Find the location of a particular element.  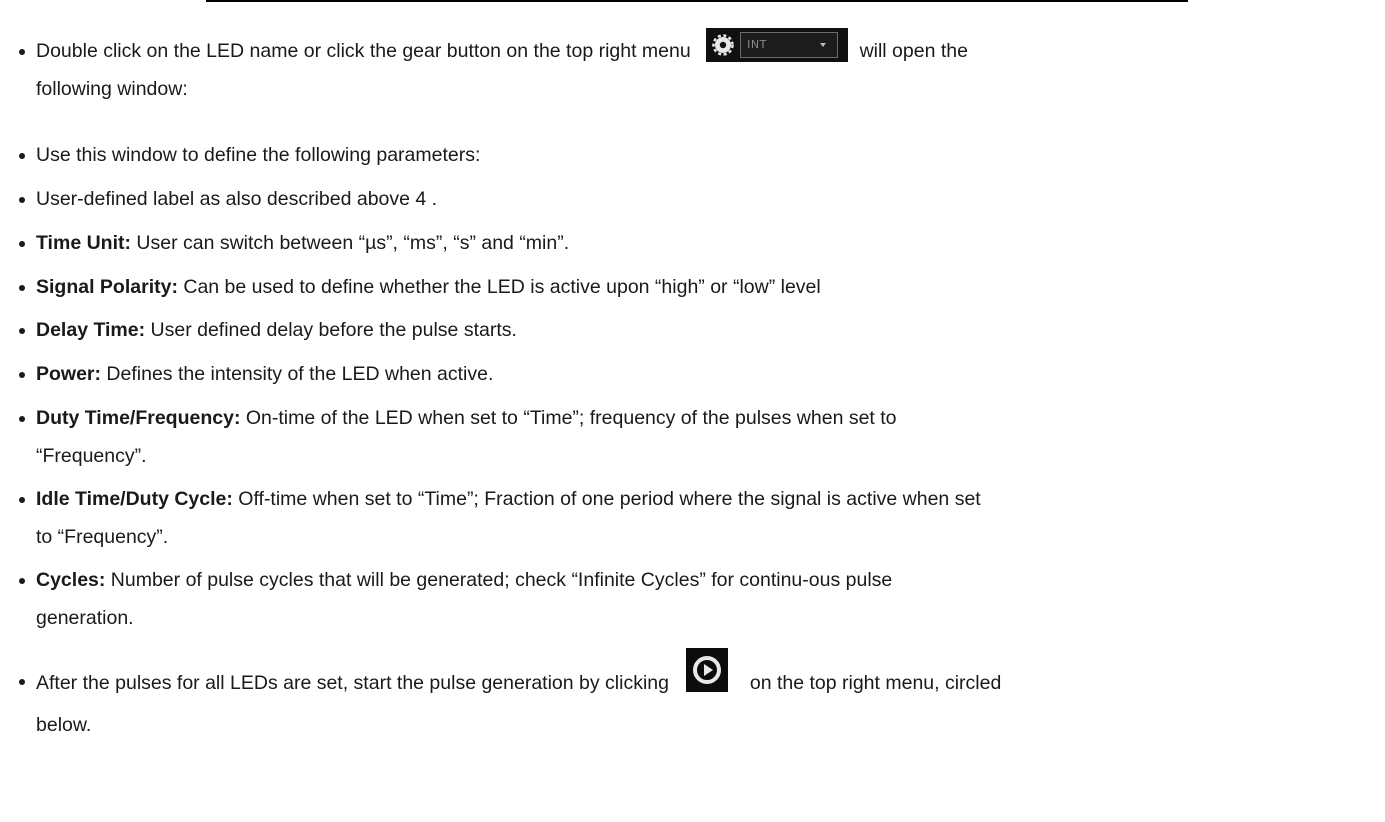

item-term: Duty Time/Frequency: is located at coordinates (138, 418).